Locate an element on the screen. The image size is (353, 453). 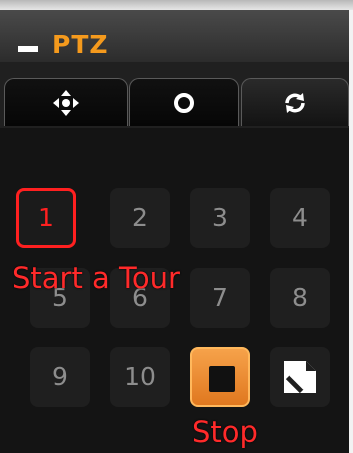
move-arrows-icon is located at coordinates (66, 102).